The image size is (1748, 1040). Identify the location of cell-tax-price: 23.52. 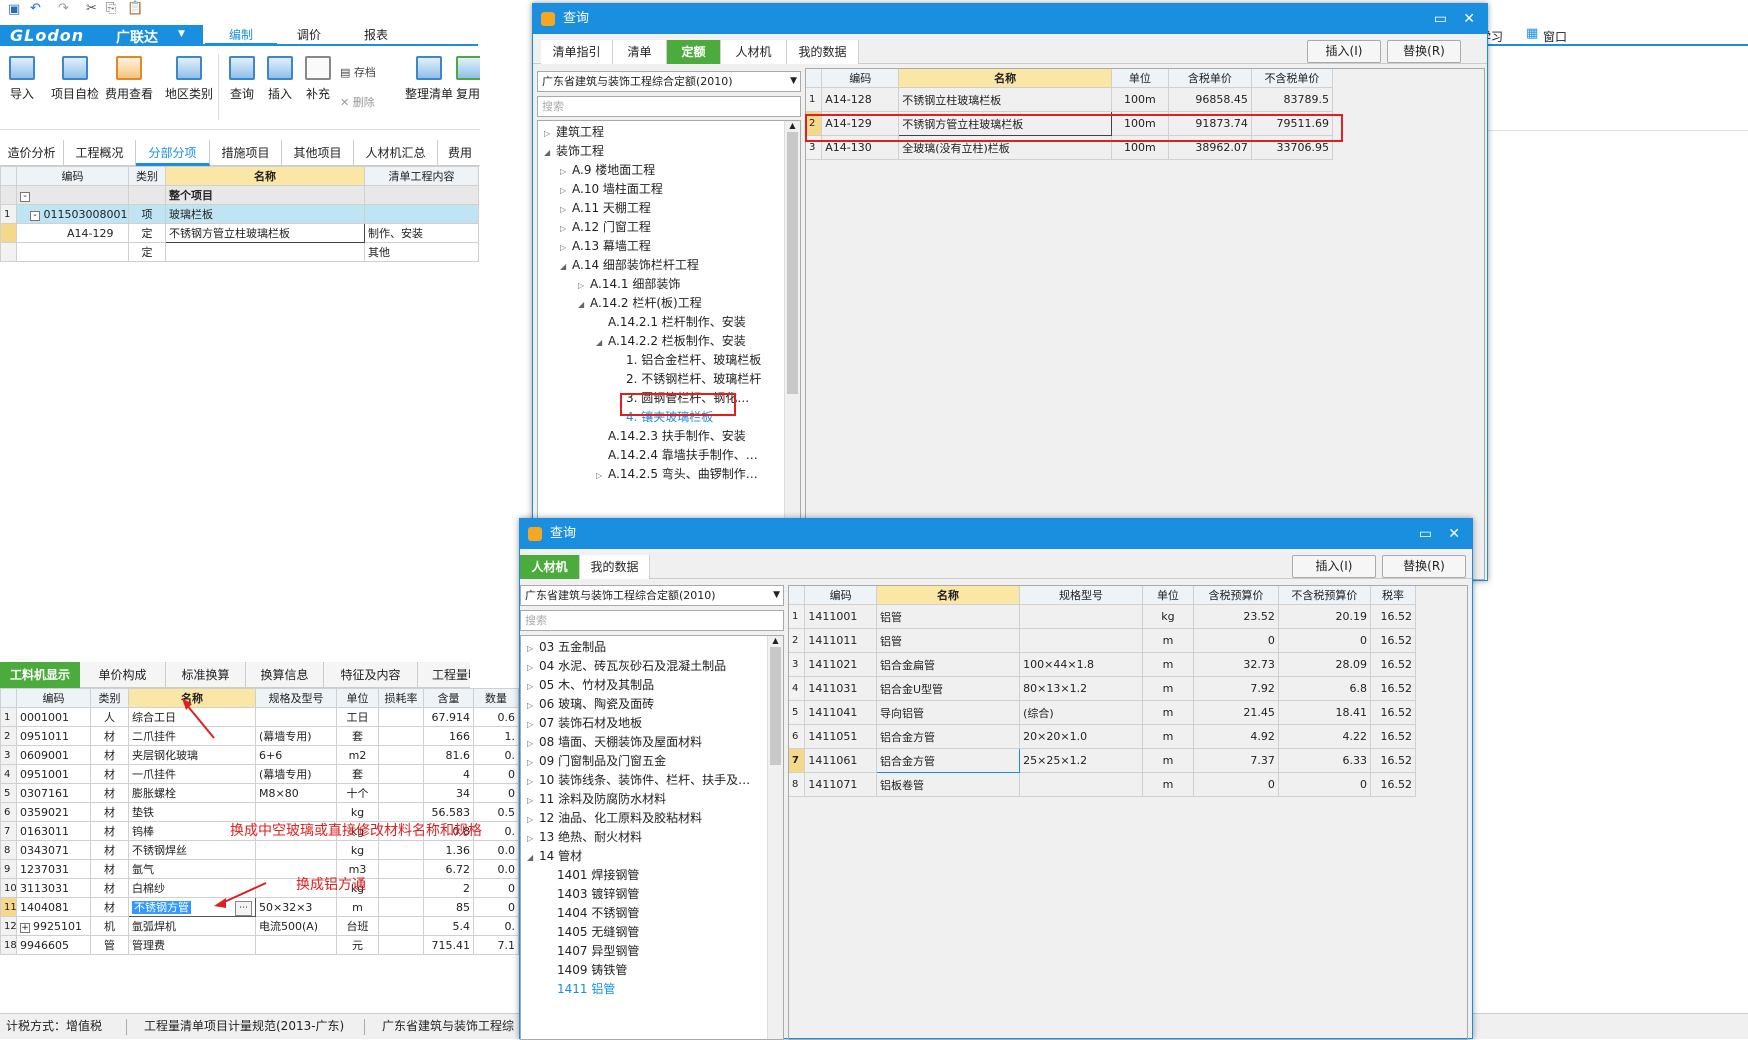
(1236, 616).